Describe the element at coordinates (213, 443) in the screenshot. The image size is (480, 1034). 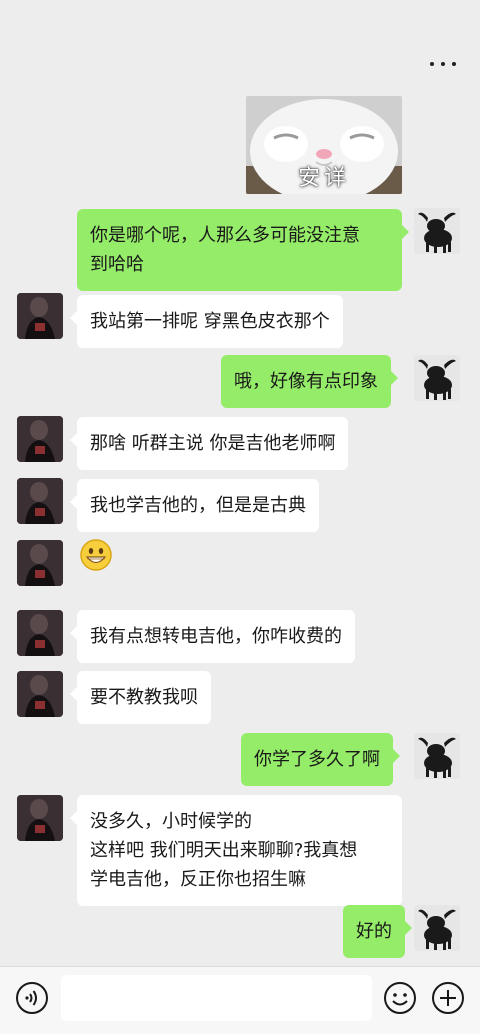
I see `message-text-line: 那啥 听群主说 你是吉他老师啊` at that location.